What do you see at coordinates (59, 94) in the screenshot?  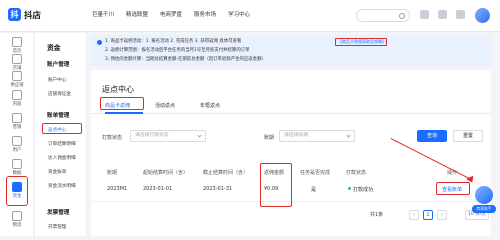 I see `menu-item-deposit: 店铺保证金` at bounding box center [59, 94].